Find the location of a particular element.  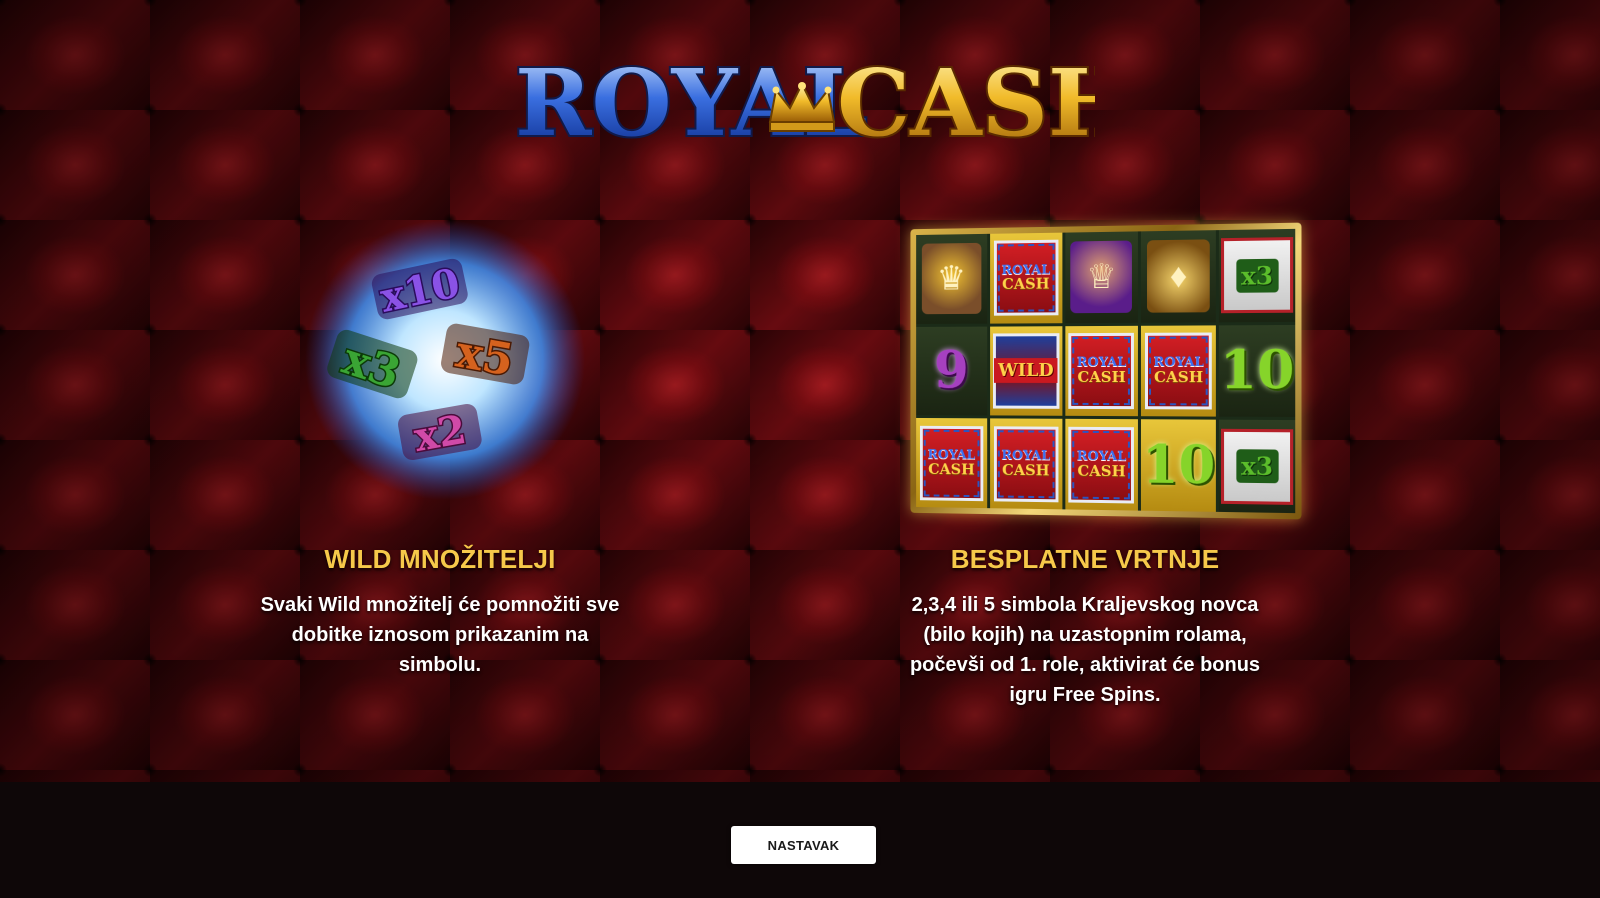

wild-symbol: WILD is located at coordinates (1026, 371).